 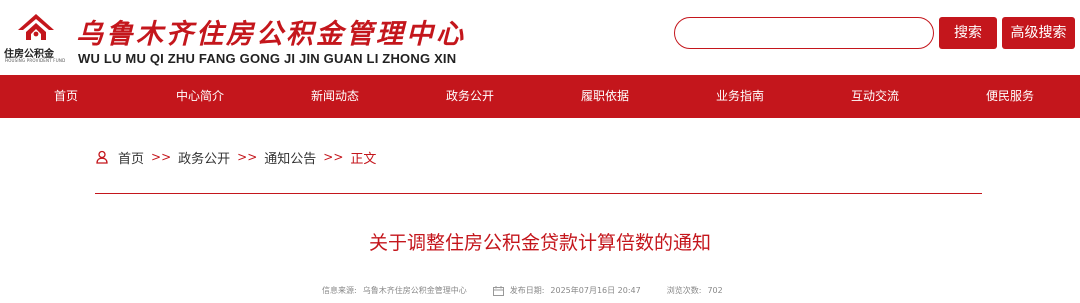 I want to click on nav-item-duty-basis: 履职依据, so click(x=605, y=96).